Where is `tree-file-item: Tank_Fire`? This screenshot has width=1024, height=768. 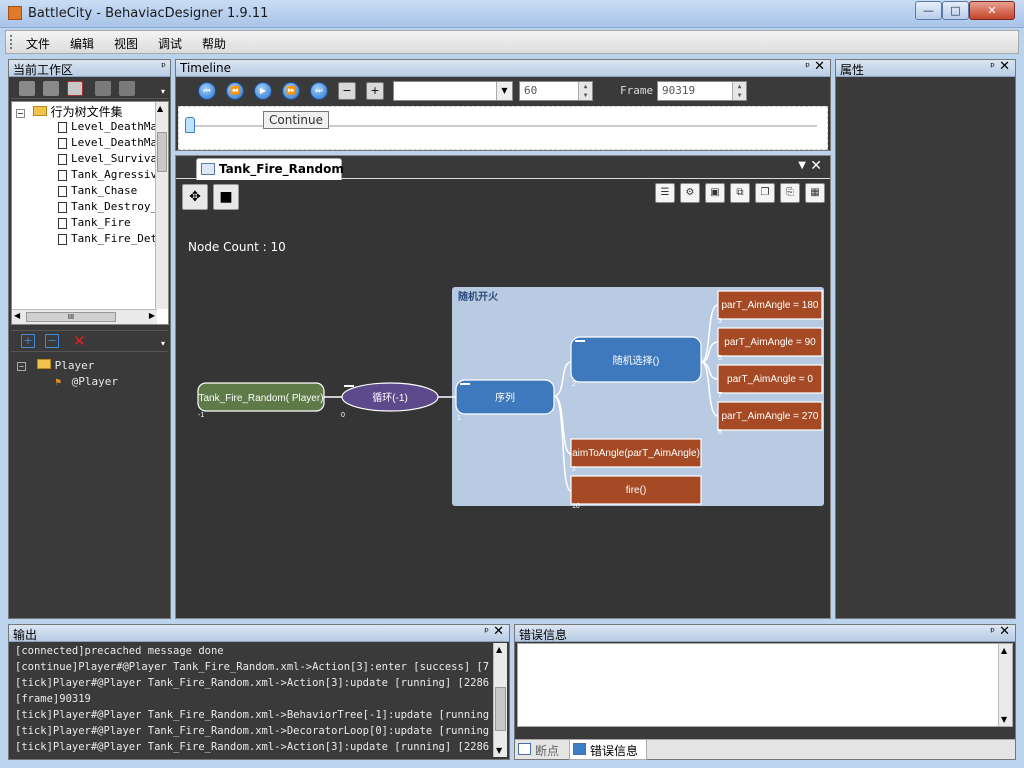
tree-file-item: Tank_Fire is located at coordinates (113, 224).